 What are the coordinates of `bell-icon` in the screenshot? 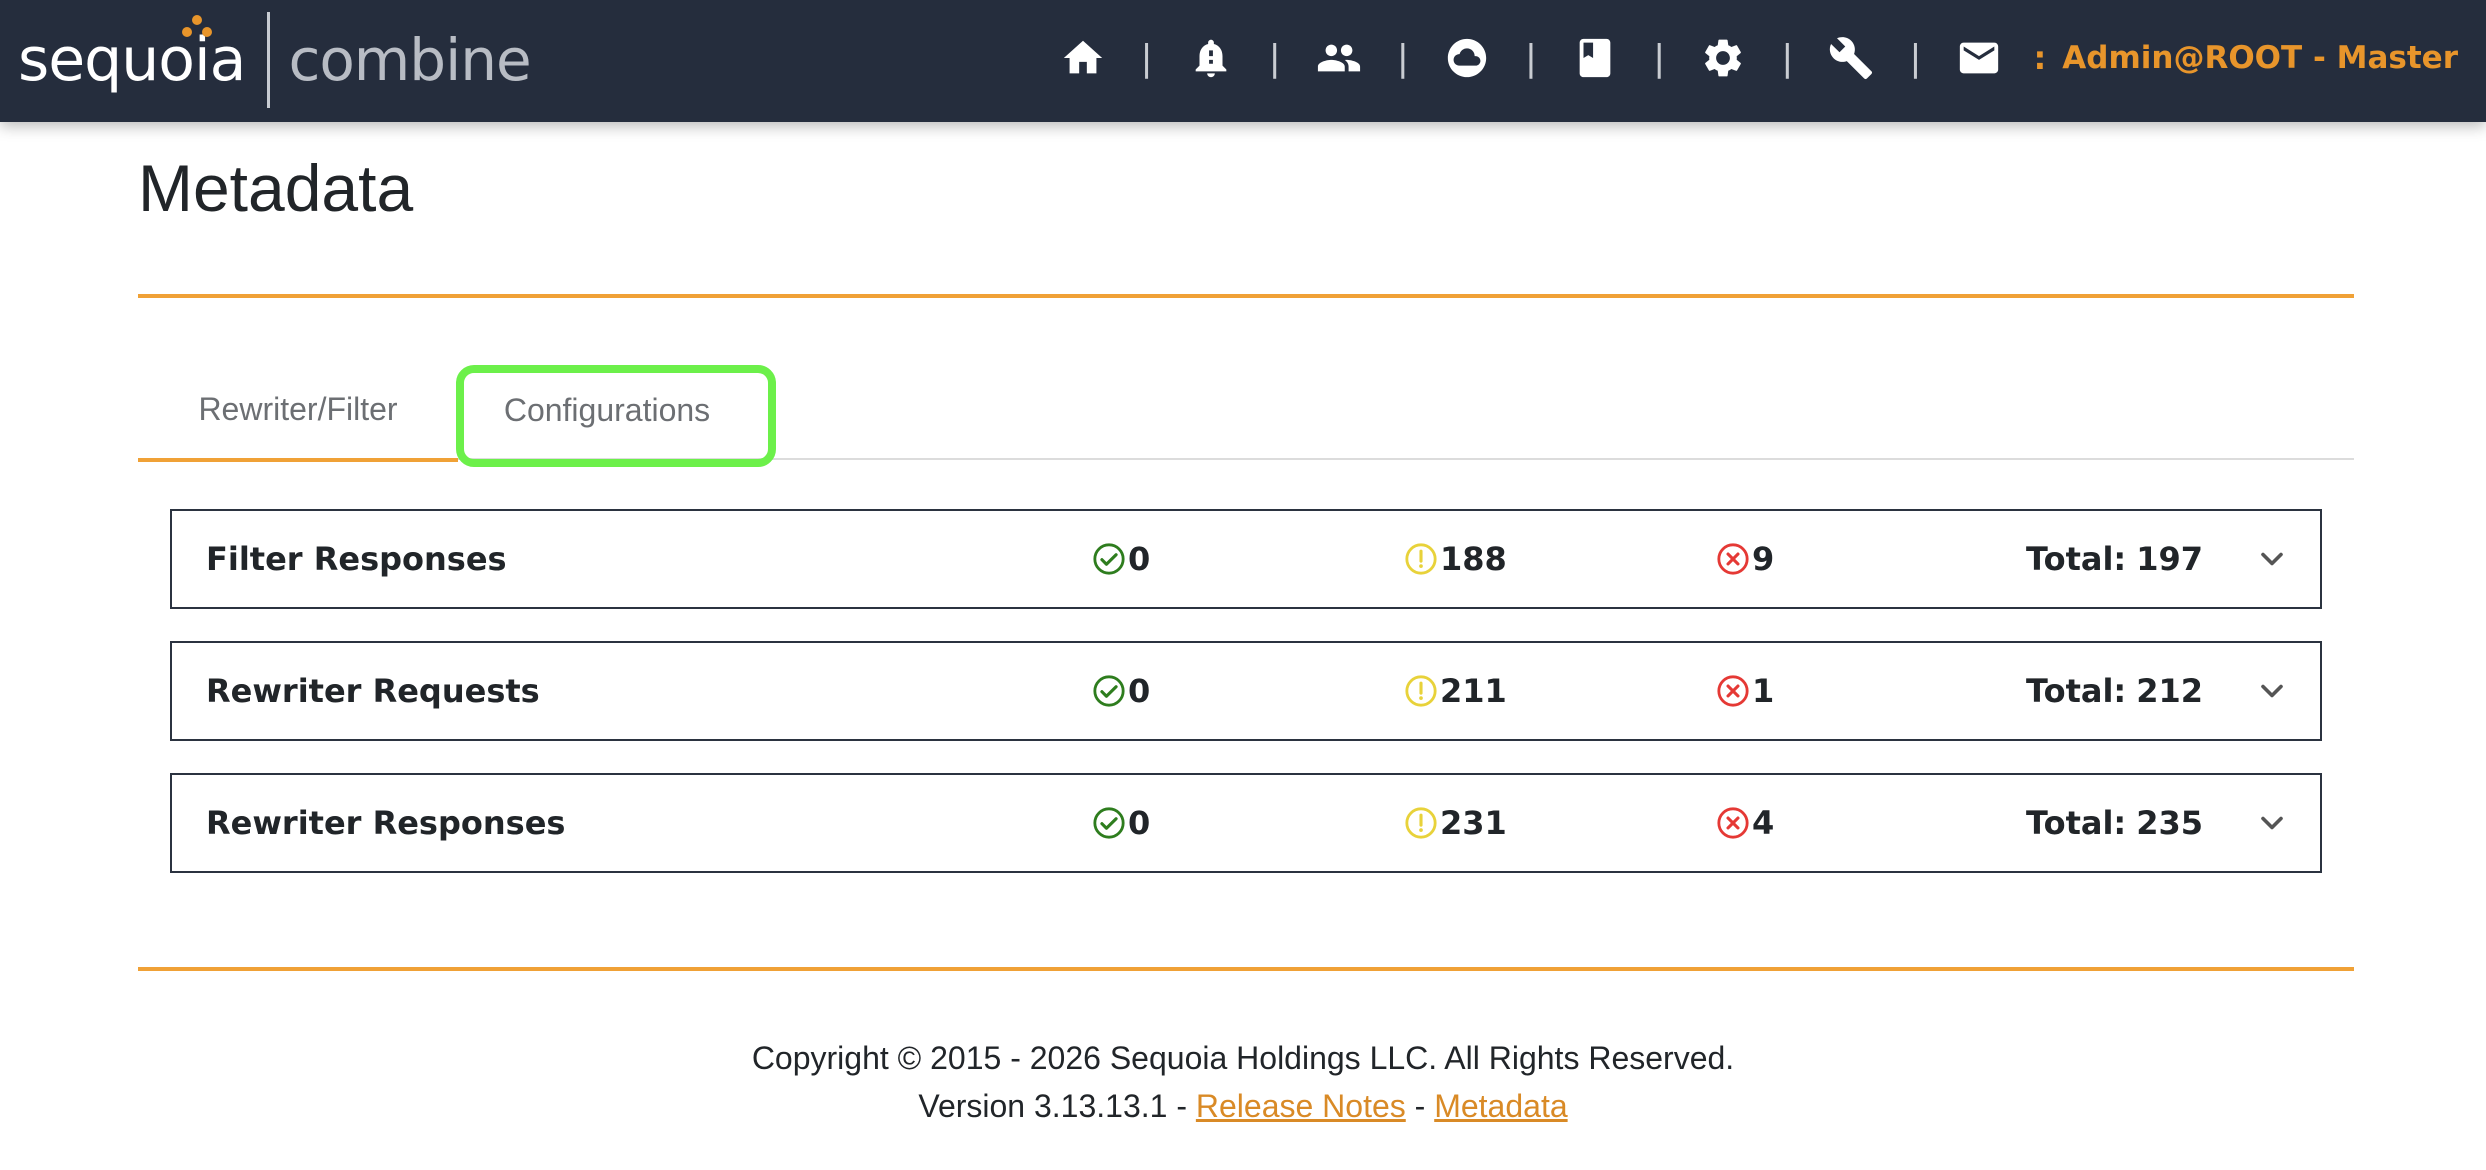 It's located at (1211, 58).